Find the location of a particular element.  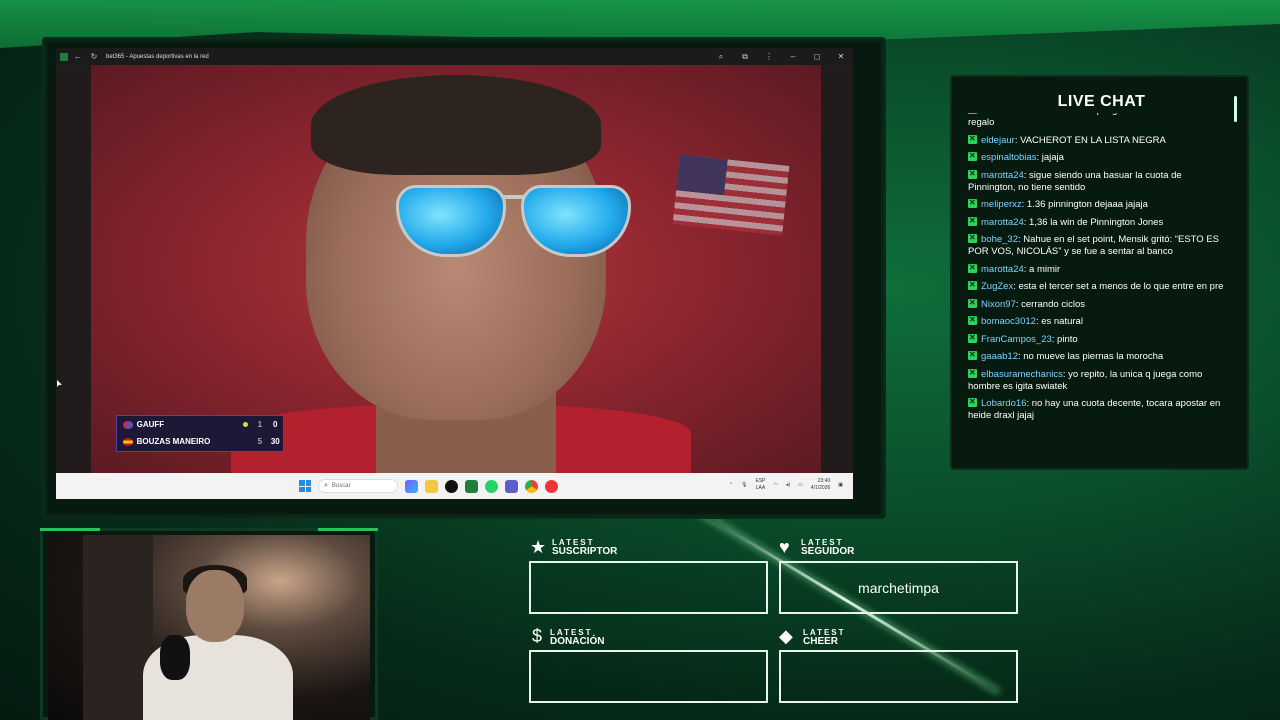

teams-icon is located at coordinates (511, 486).